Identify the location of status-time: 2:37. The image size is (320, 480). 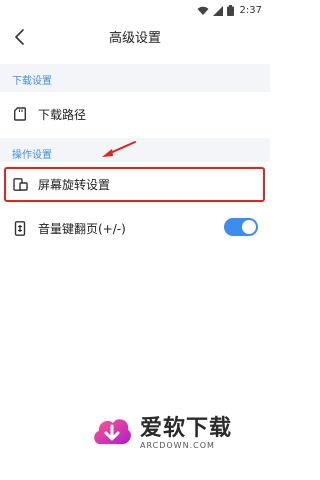
(250, 10).